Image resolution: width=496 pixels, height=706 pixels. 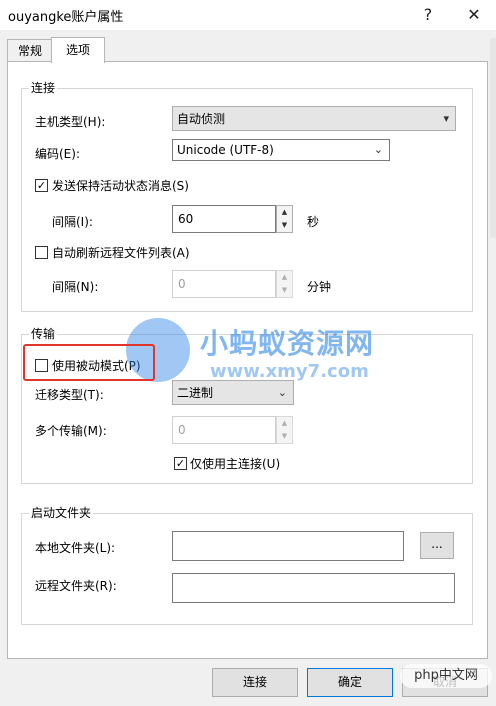 What do you see at coordinates (225, 150) in the screenshot?
I see `encoding-value: Unicode (UTF-8)` at bounding box center [225, 150].